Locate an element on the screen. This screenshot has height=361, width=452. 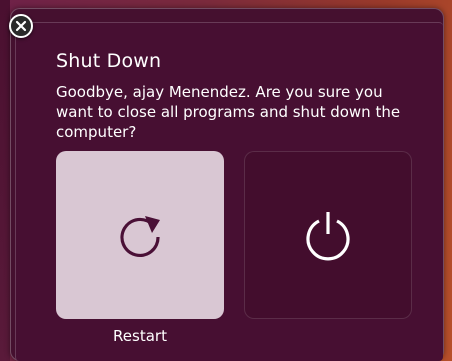
desktop-background-edge is located at coordinates (5, 180).